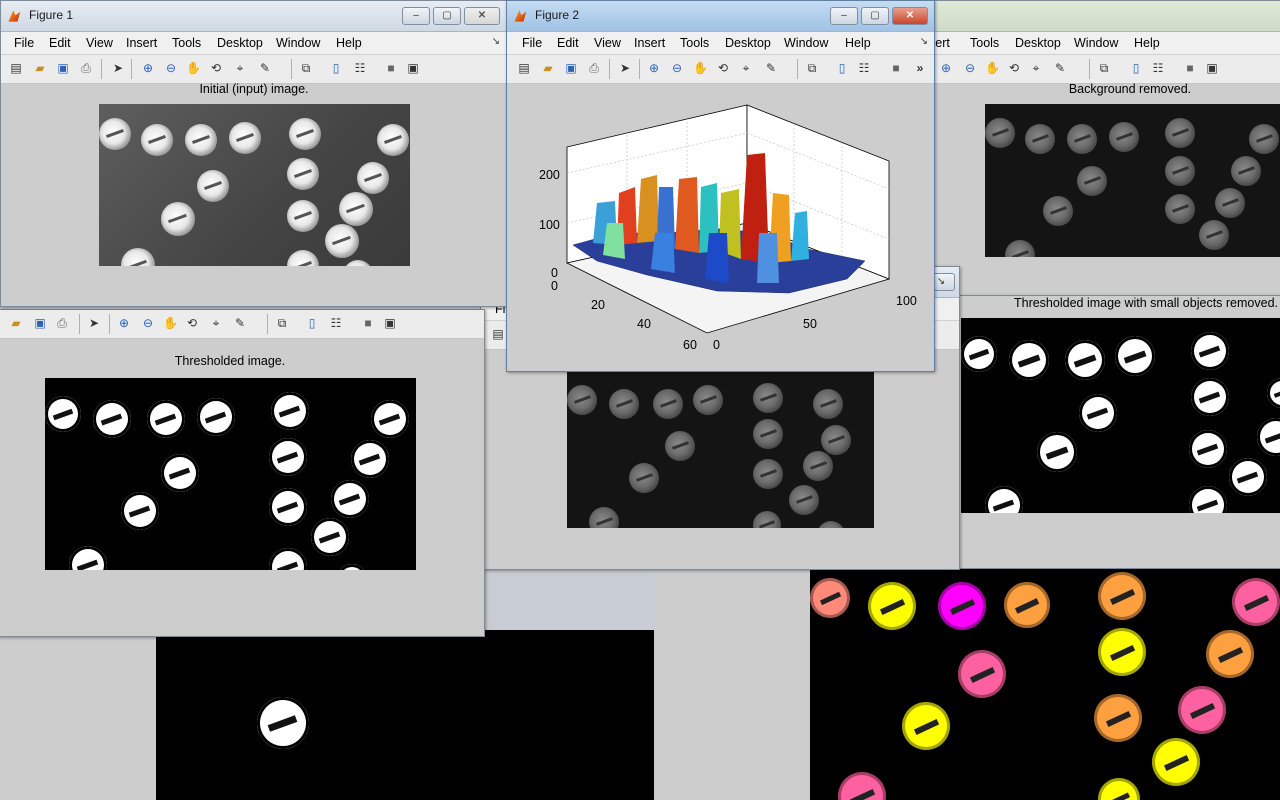  I want to click on toolbar-overflow-button: », so click(920, 68).